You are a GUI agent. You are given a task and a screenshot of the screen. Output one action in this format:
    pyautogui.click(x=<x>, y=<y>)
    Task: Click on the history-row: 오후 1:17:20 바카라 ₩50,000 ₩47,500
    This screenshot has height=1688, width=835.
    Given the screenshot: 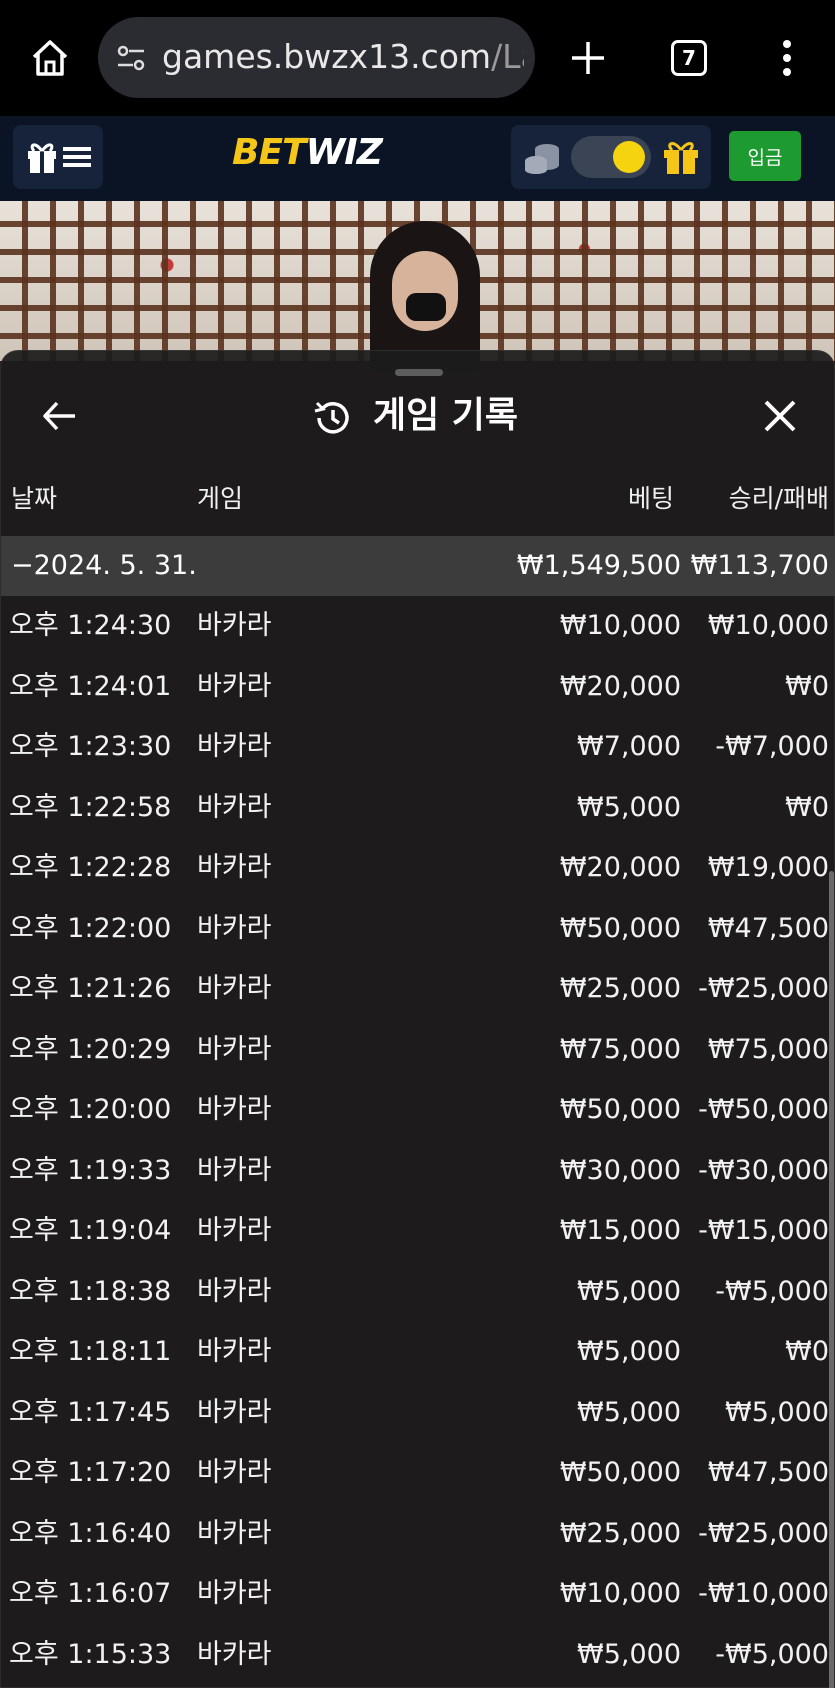 What is the action you would take?
    pyautogui.click(x=418, y=1473)
    